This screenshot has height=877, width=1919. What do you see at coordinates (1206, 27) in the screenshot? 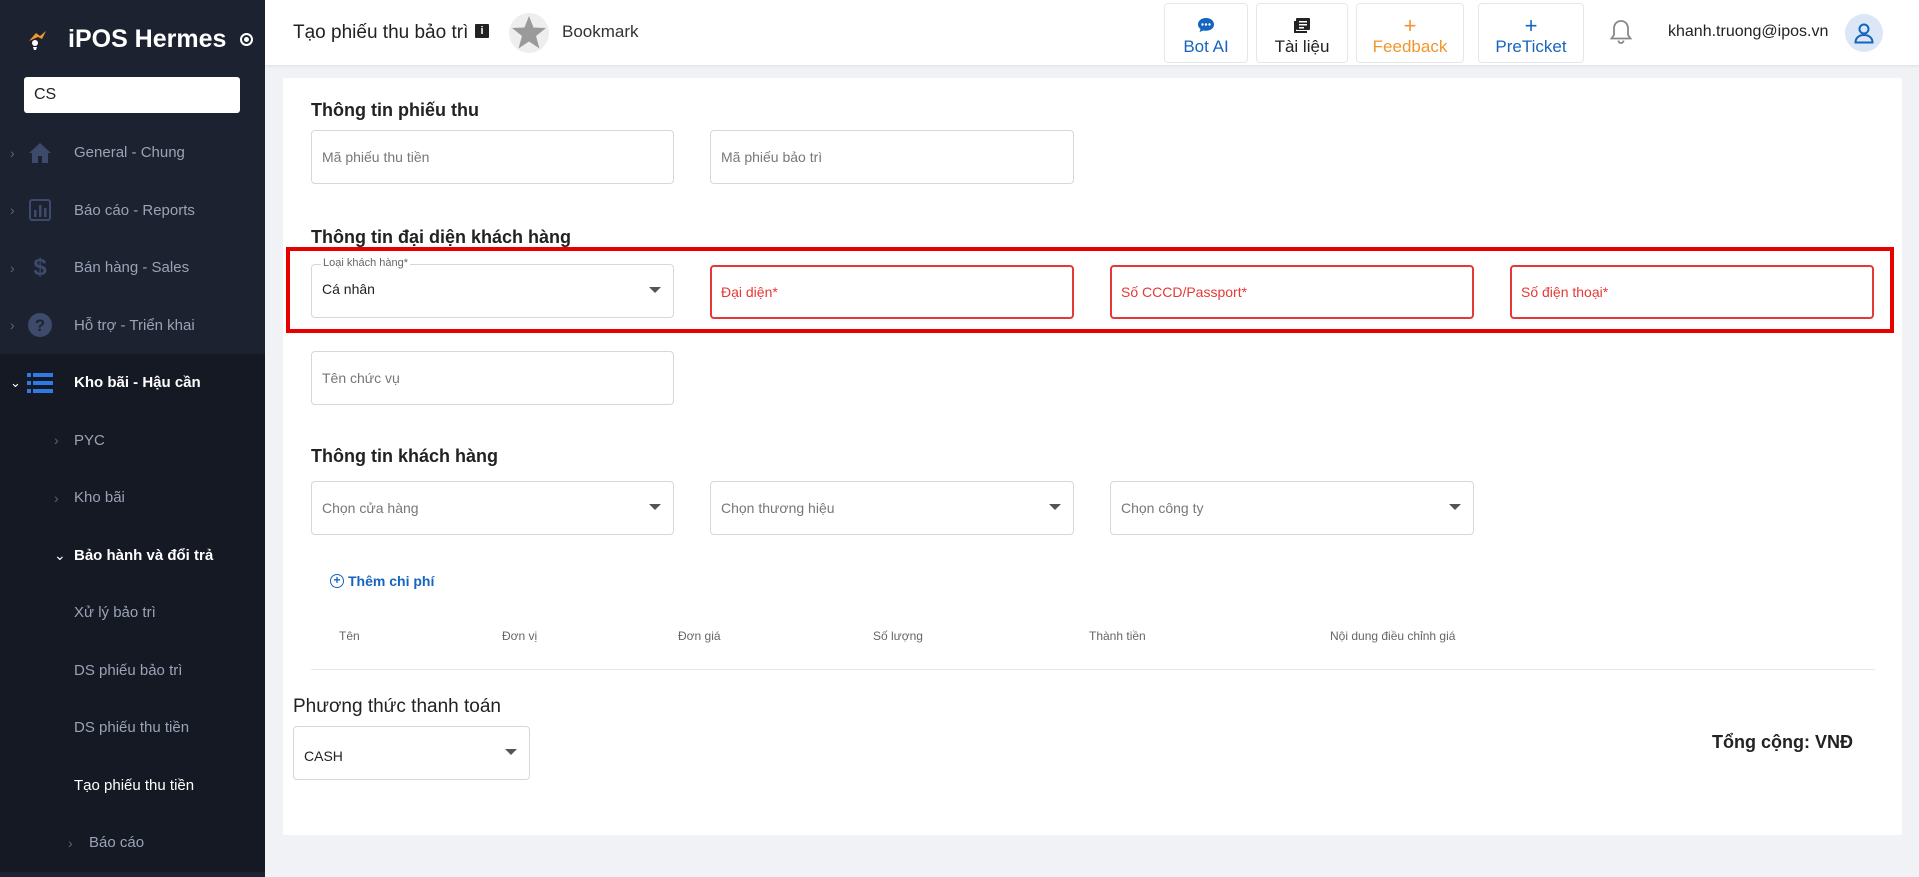
I see `chat-icon` at bounding box center [1206, 27].